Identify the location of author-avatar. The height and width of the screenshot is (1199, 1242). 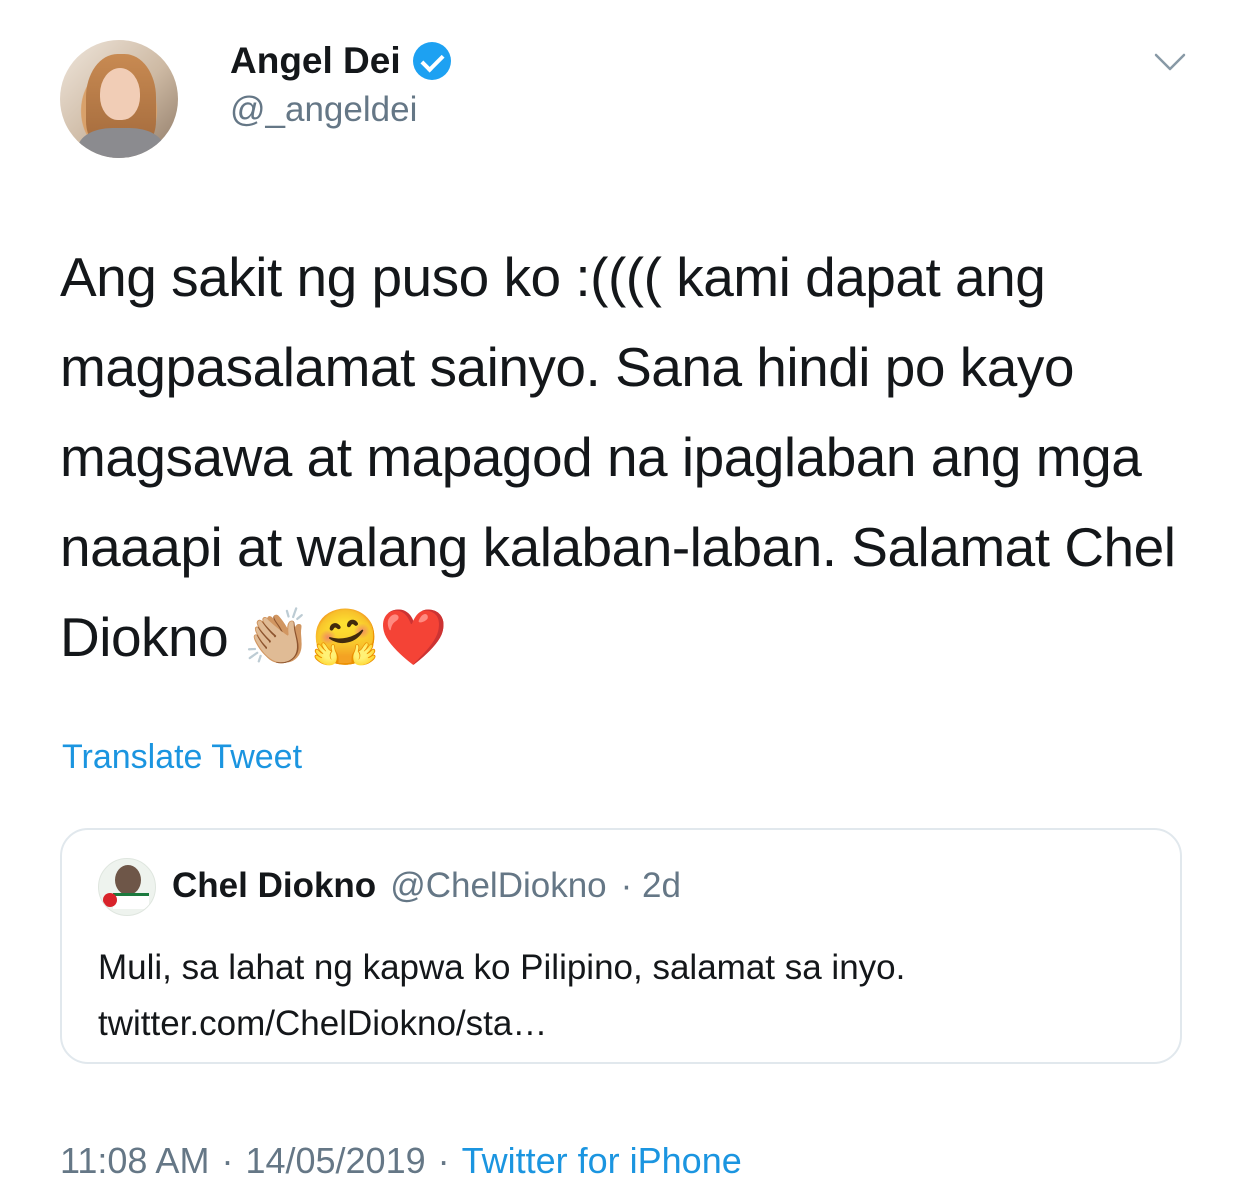
(119, 99).